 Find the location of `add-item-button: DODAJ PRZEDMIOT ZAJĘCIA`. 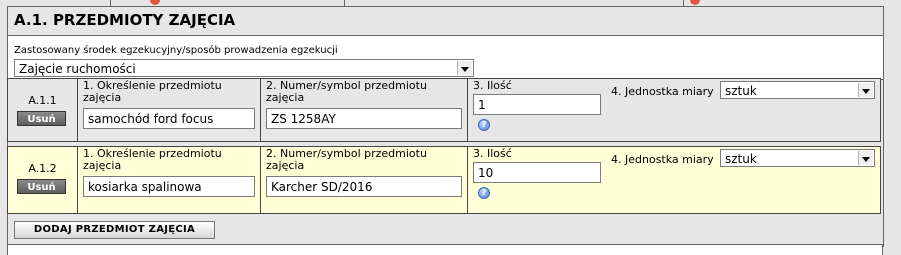

add-item-button: DODAJ PRZEDMIOT ZAJĘCIA is located at coordinates (114, 230).